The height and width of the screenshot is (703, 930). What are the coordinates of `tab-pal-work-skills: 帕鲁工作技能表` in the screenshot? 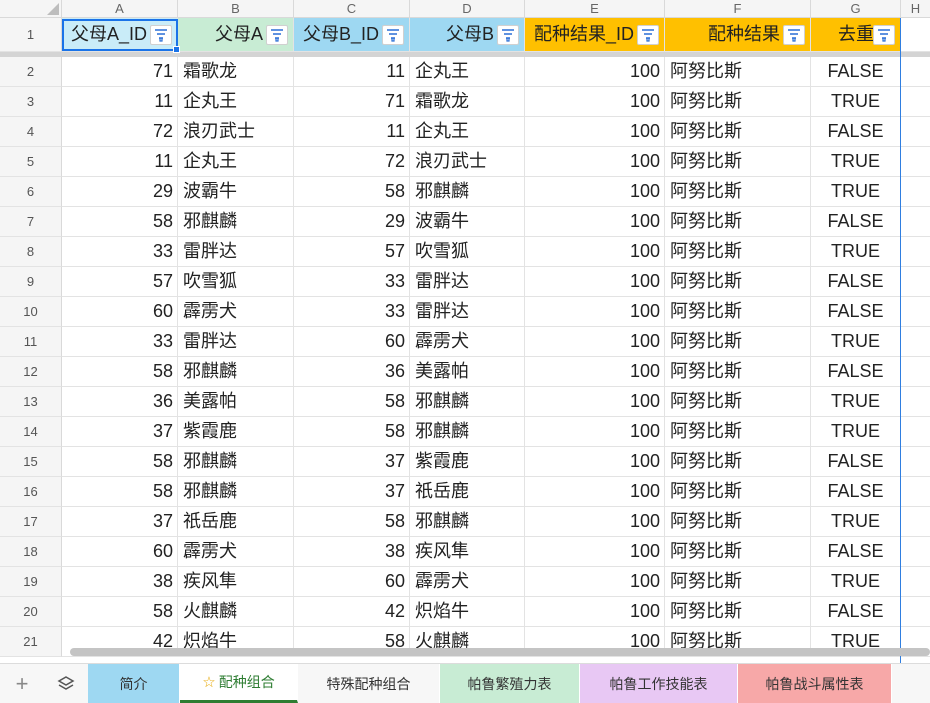 It's located at (659, 683).